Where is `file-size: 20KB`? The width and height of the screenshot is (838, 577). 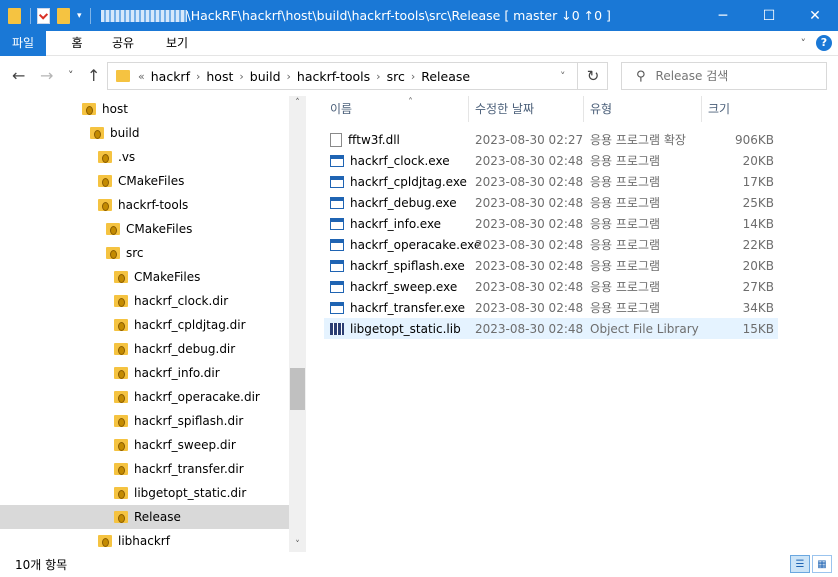
file-size: 20KB is located at coordinates (758, 265).